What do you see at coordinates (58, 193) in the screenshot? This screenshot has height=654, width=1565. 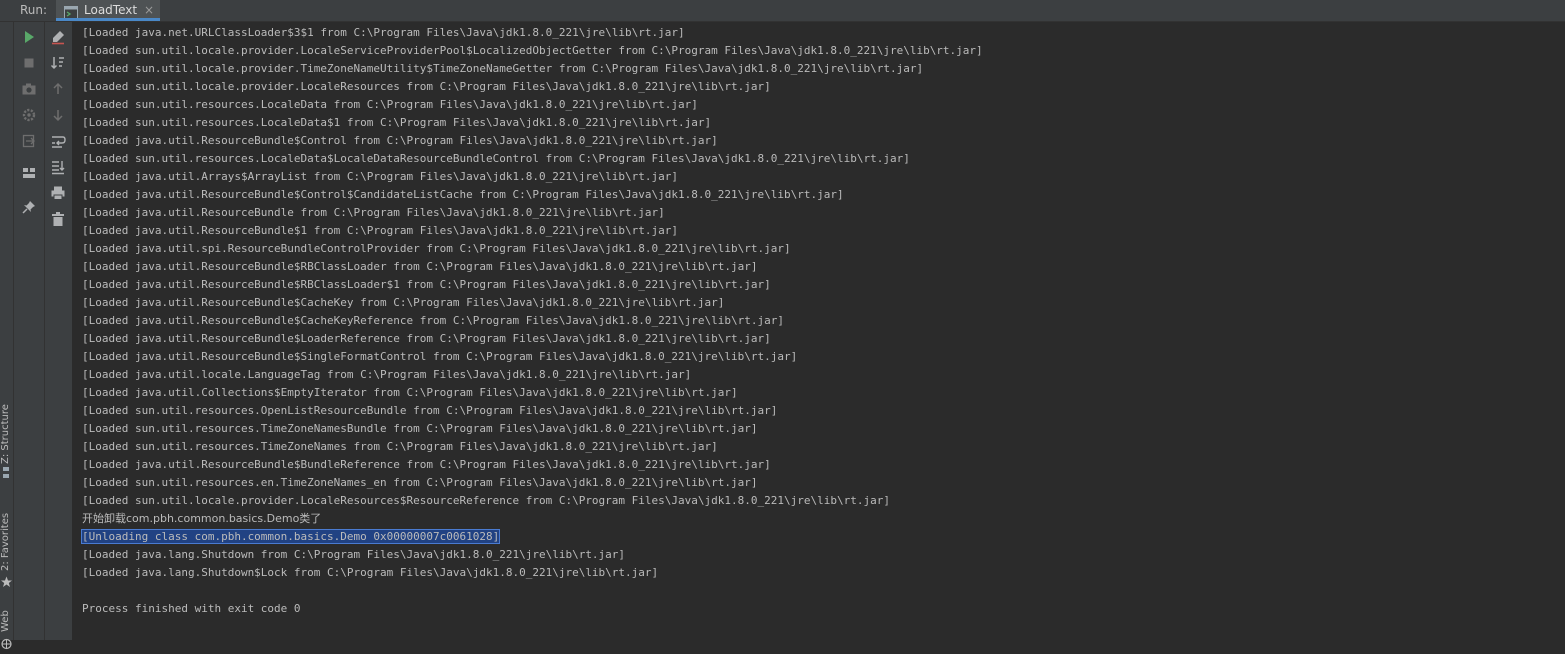 I see `print-icon` at bounding box center [58, 193].